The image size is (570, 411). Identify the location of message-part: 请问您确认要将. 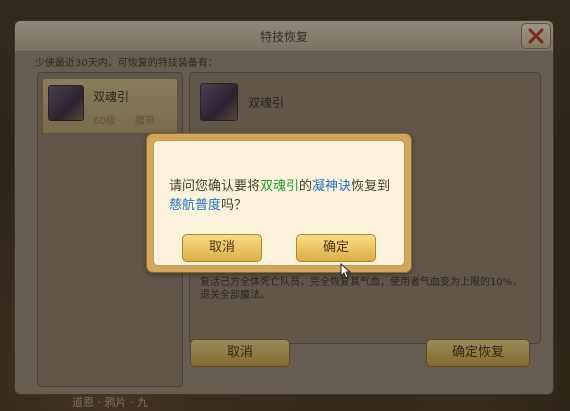
(215, 186).